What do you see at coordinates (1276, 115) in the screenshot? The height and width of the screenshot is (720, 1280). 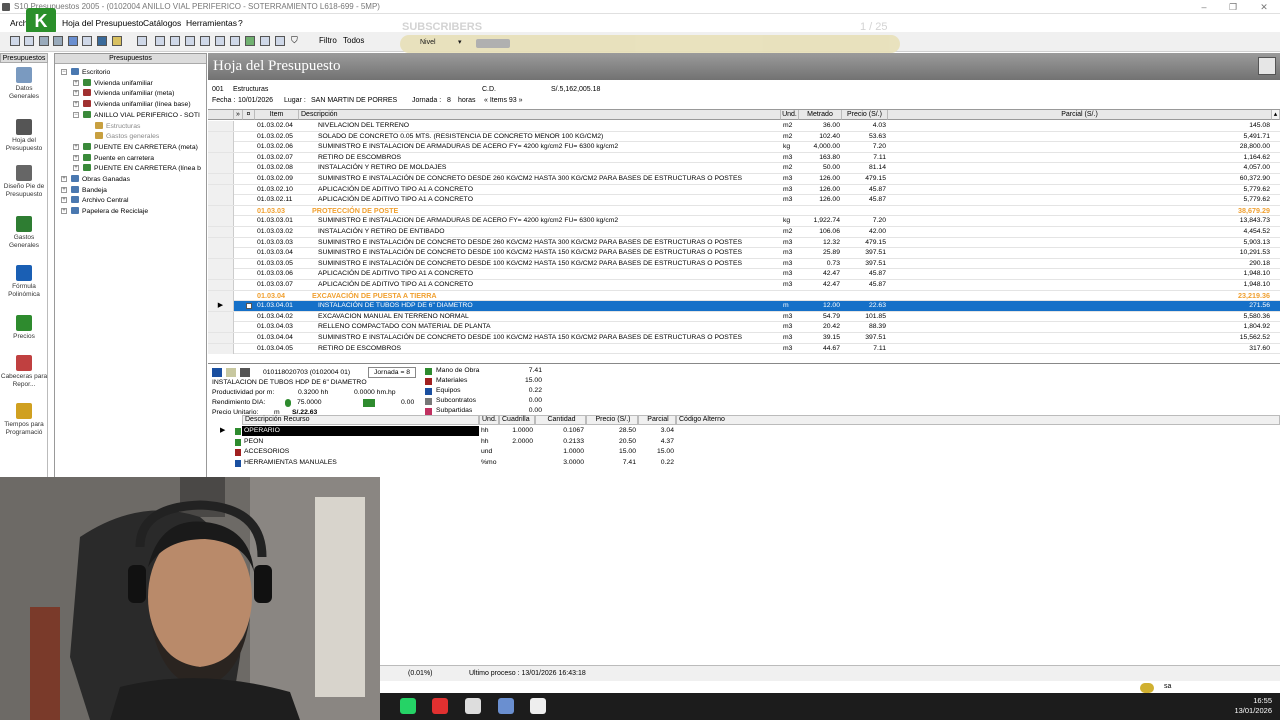 I see `scroll-up-icon: ▴` at bounding box center [1276, 115].